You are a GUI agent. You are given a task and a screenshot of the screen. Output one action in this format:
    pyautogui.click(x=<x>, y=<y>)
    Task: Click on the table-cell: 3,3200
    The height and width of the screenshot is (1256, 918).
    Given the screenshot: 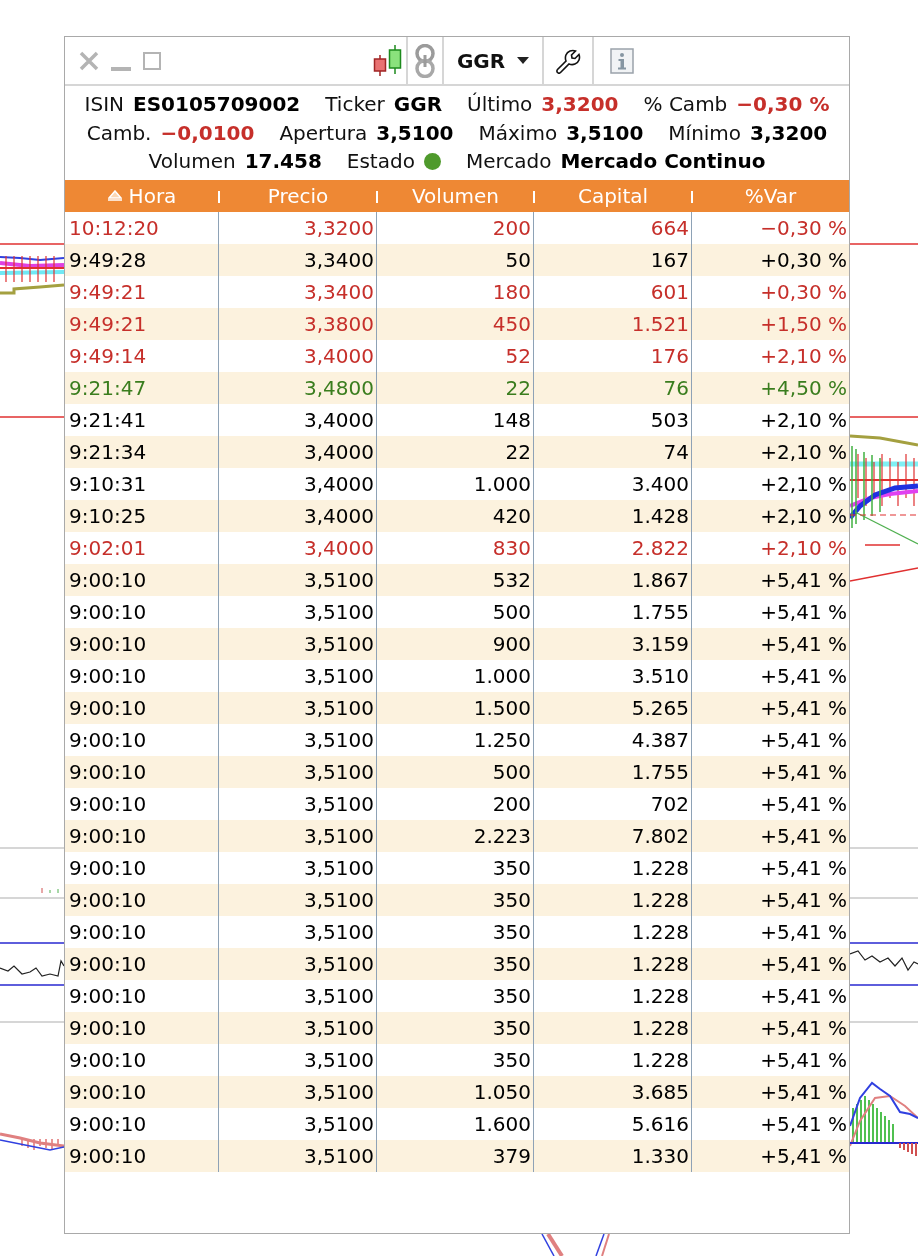 What is the action you would take?
    pyautogui.click(x=298, y=227)
    